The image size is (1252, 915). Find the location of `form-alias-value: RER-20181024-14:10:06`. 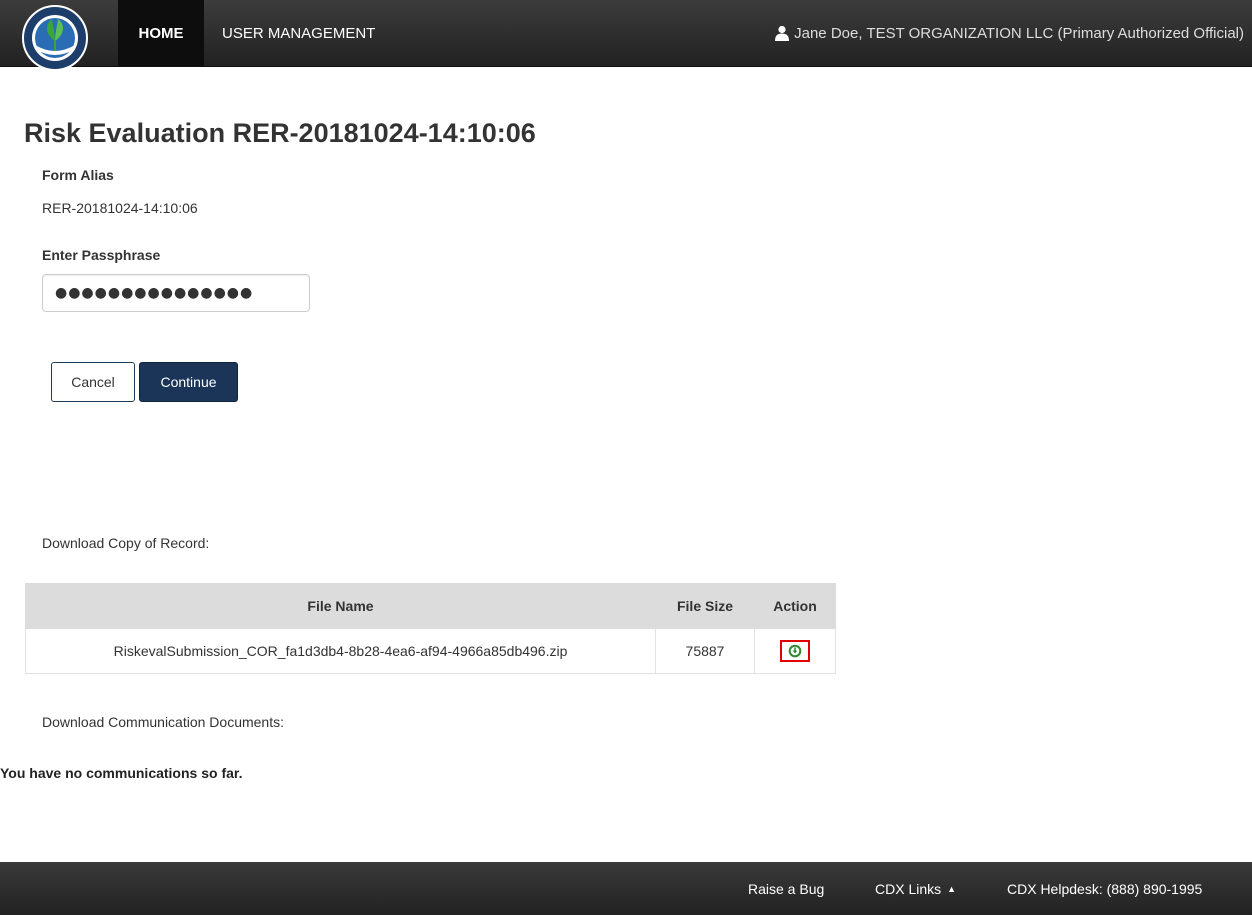

form-alias-value: RER-20181024-14:10:06 is located at coordinates (120, 208).